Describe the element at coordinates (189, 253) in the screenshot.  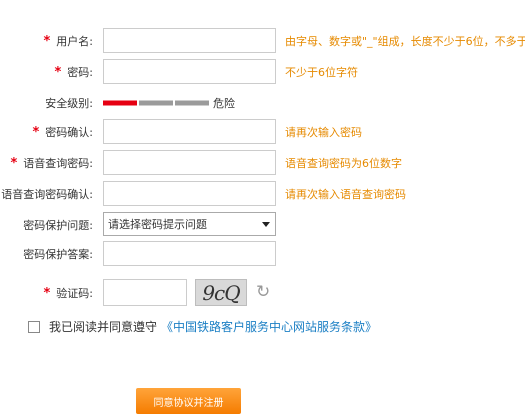
I see `security-answer-input` at that location.